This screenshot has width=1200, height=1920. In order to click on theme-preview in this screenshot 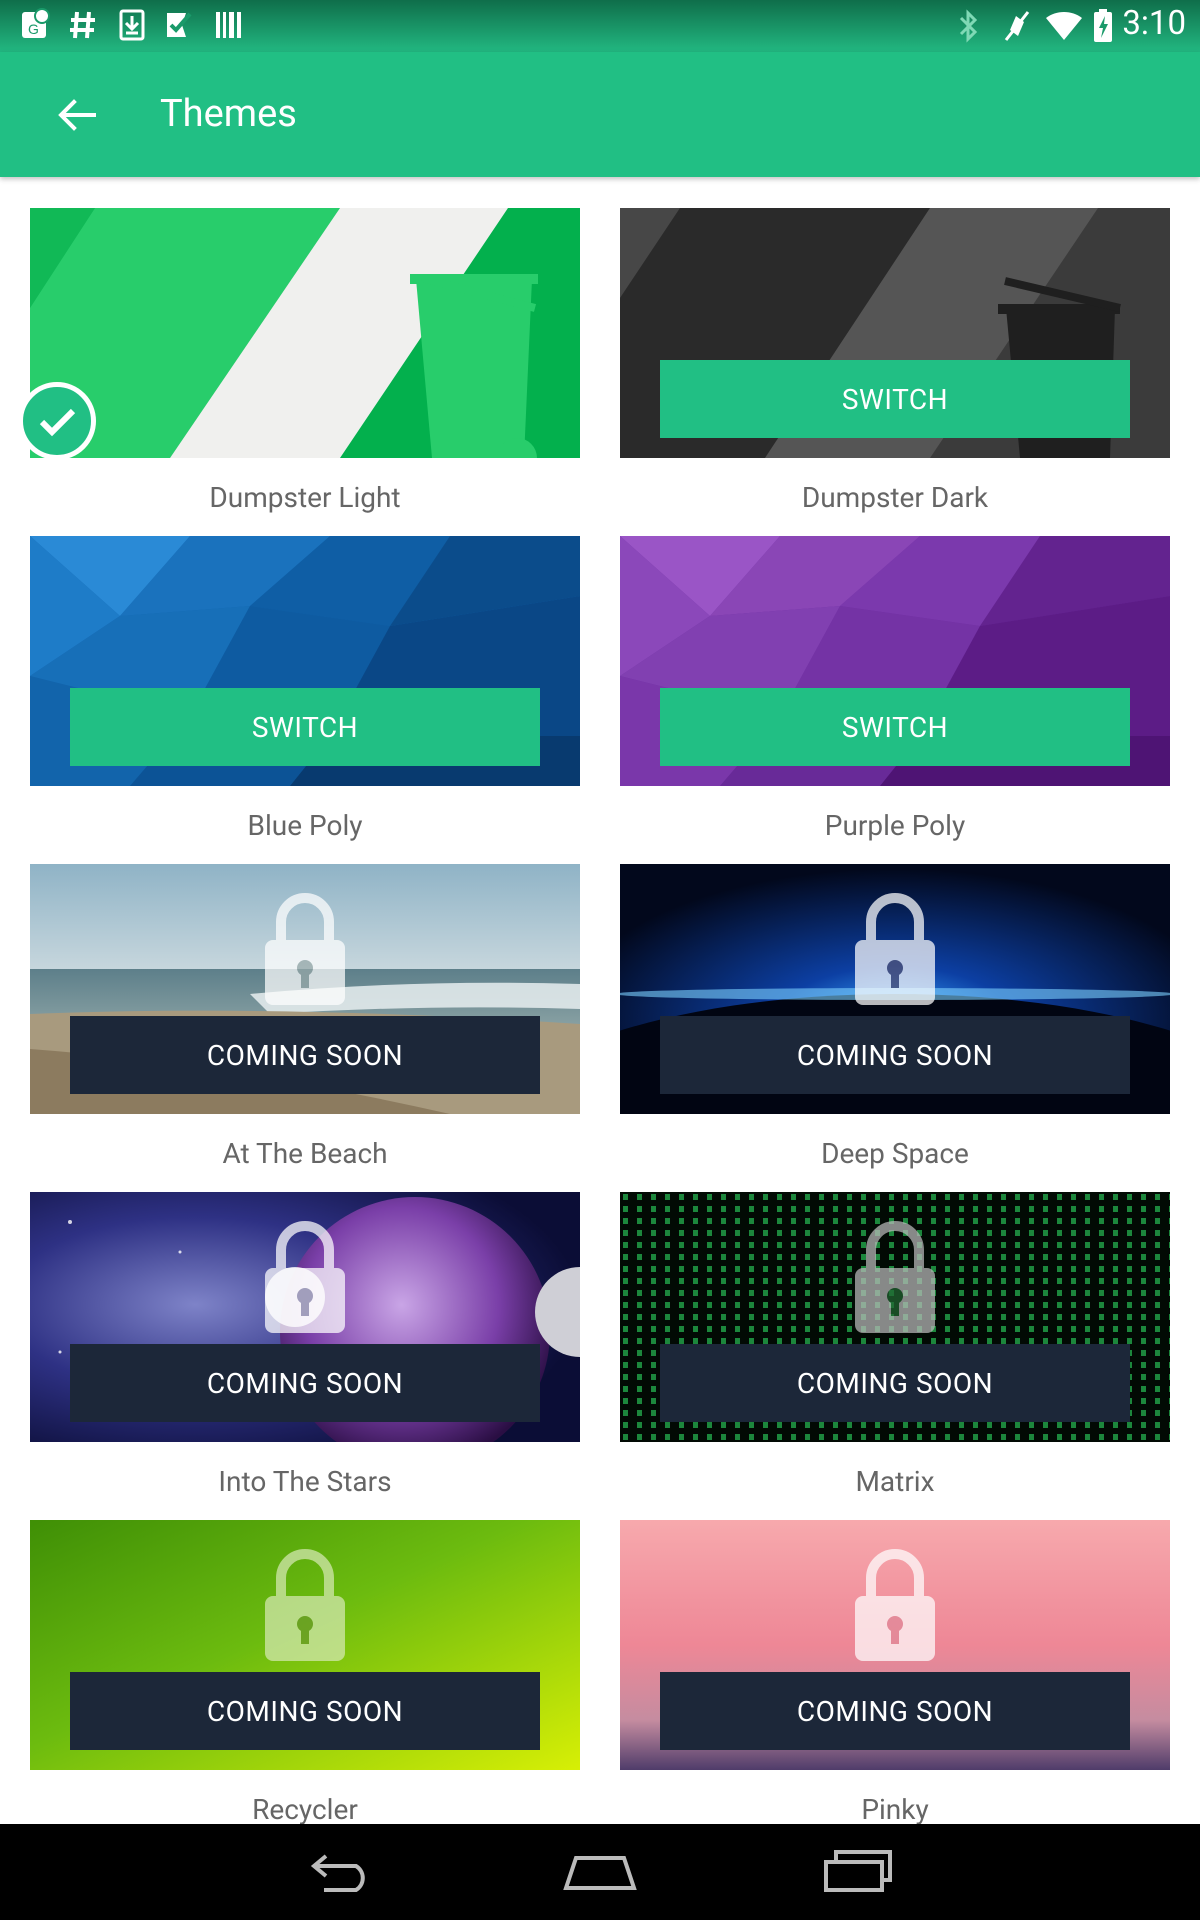, I will do `click(305, 333)`.